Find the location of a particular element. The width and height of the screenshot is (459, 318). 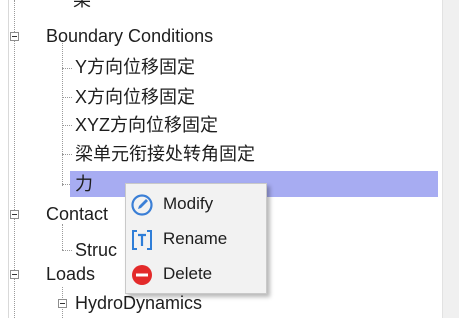

tree-item-x-fix: X方向位移固定 is located at coordinates (135, 97).